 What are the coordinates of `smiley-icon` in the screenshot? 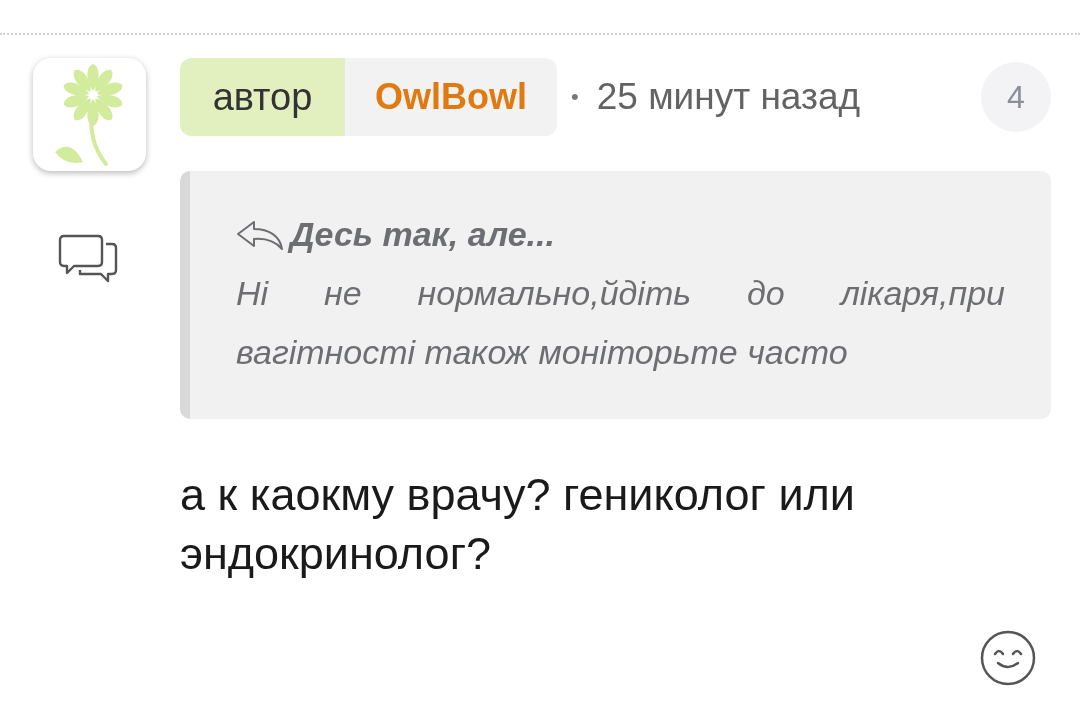 It's located at (1008, 658).